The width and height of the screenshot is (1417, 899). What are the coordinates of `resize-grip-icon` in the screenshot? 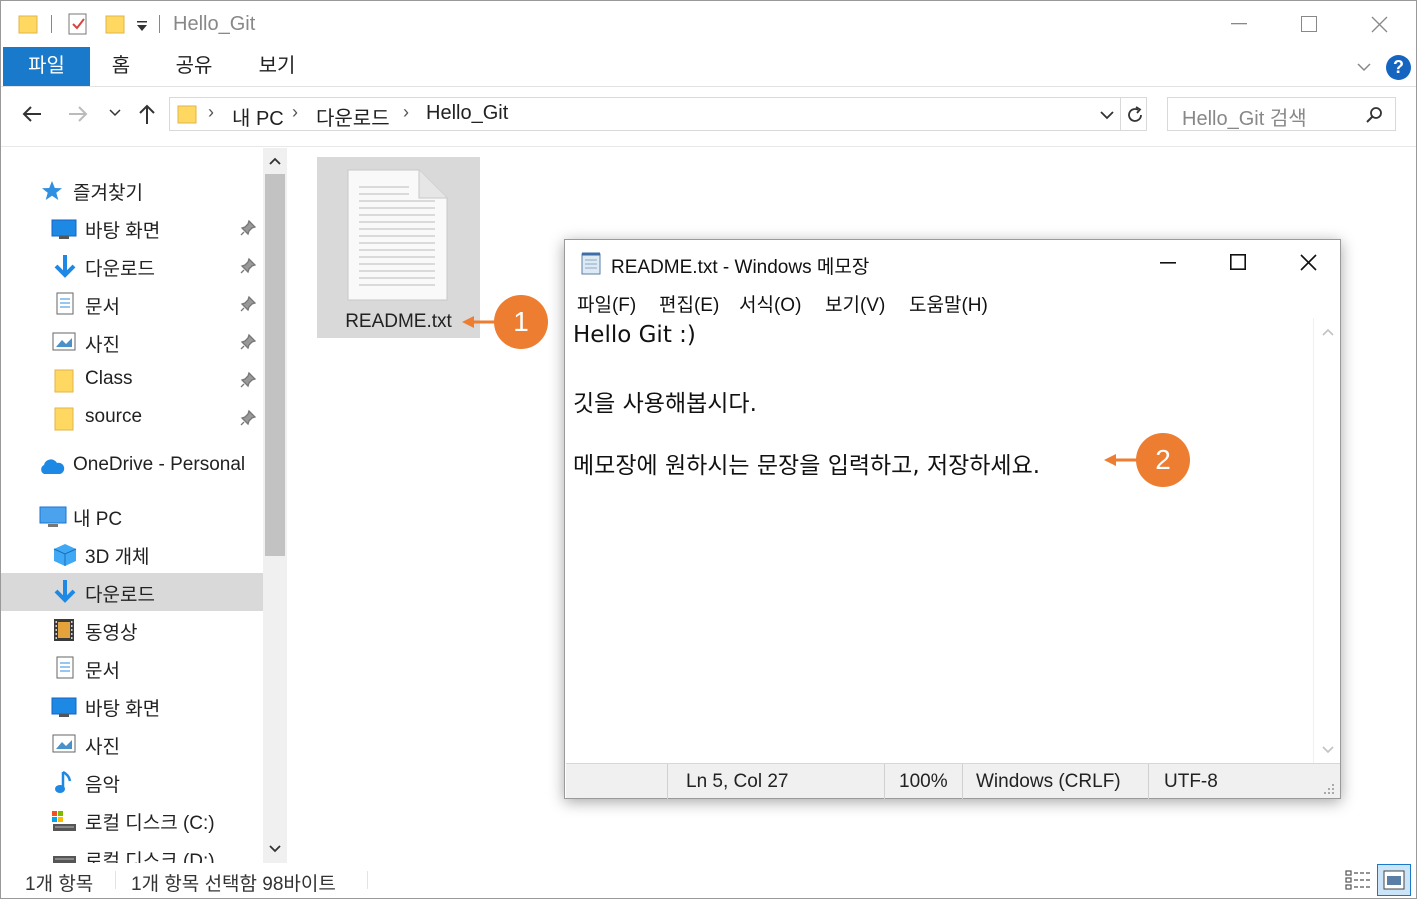 It's located at (1329, 789).